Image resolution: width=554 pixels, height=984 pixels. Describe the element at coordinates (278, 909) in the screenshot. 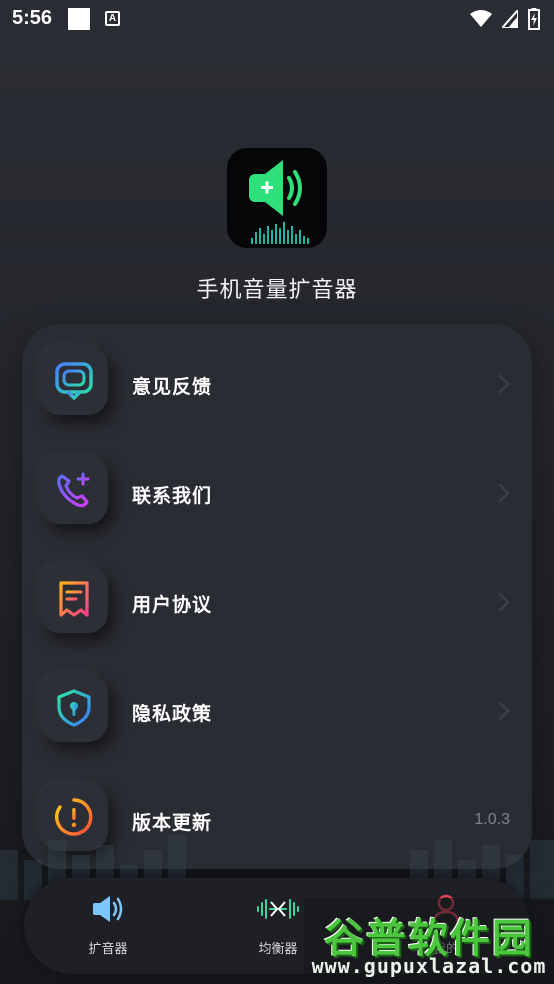

I see `equalizer-icon` at that location.